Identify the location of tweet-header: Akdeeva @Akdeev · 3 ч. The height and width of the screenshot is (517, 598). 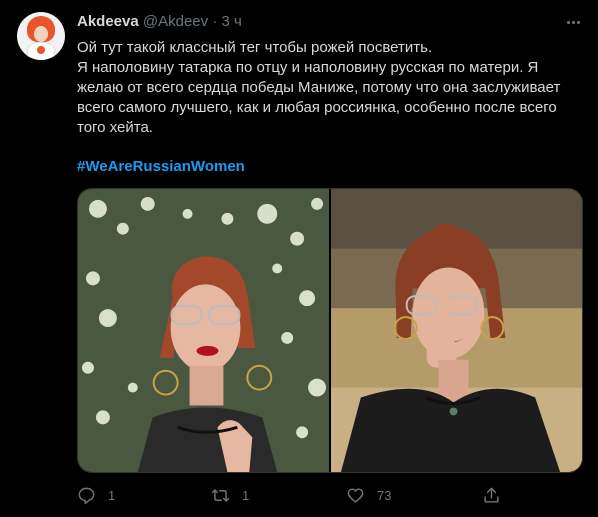
(159, 22).